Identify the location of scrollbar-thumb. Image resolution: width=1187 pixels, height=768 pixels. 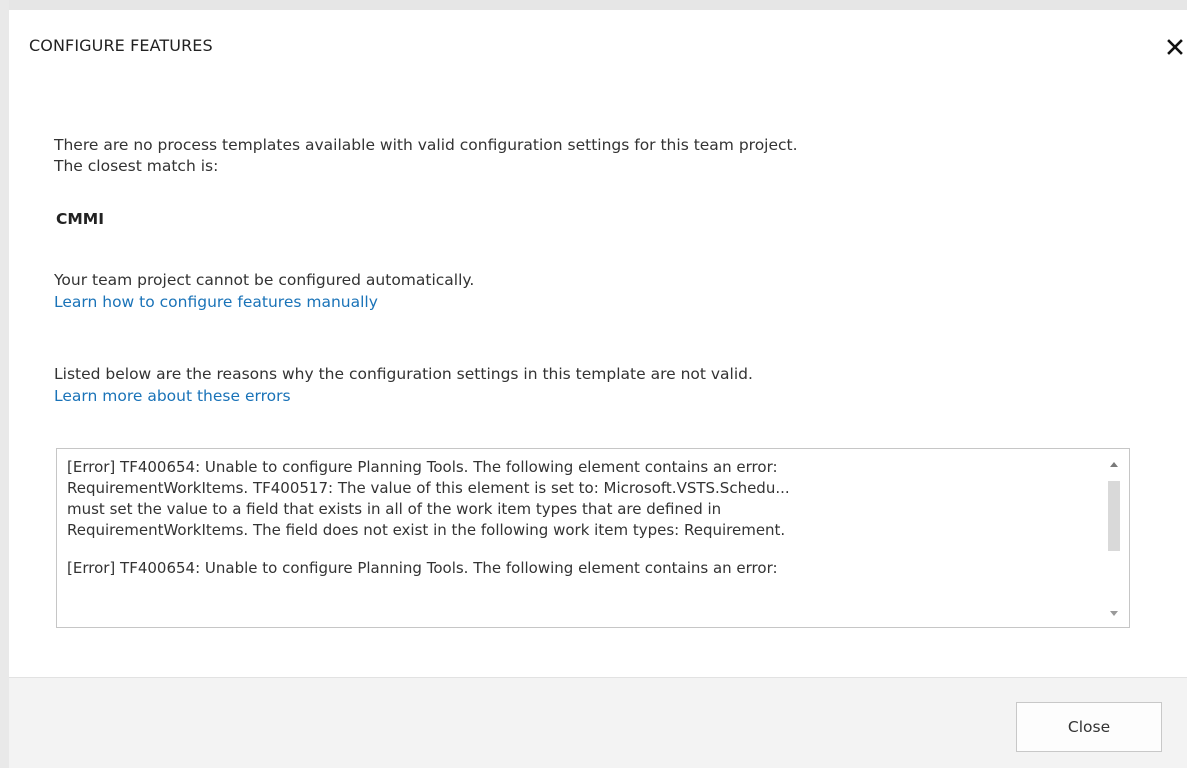
(1114, 516).